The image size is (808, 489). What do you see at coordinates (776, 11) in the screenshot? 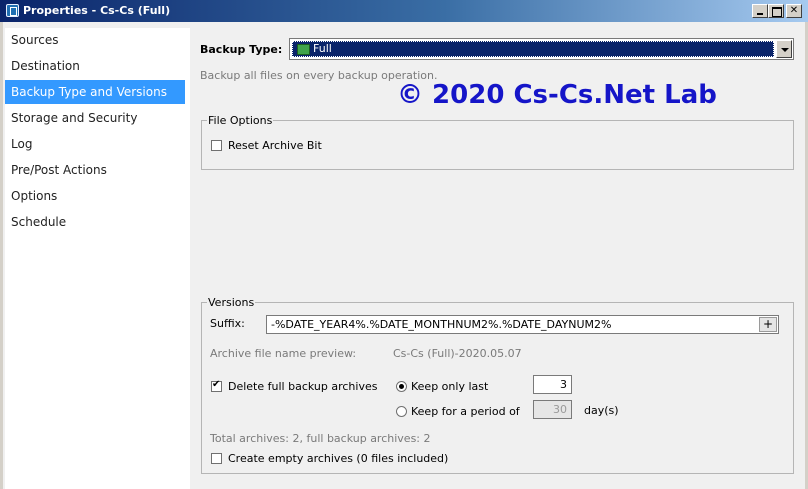
I see `maximize-button` at bounding box center [776, 11].